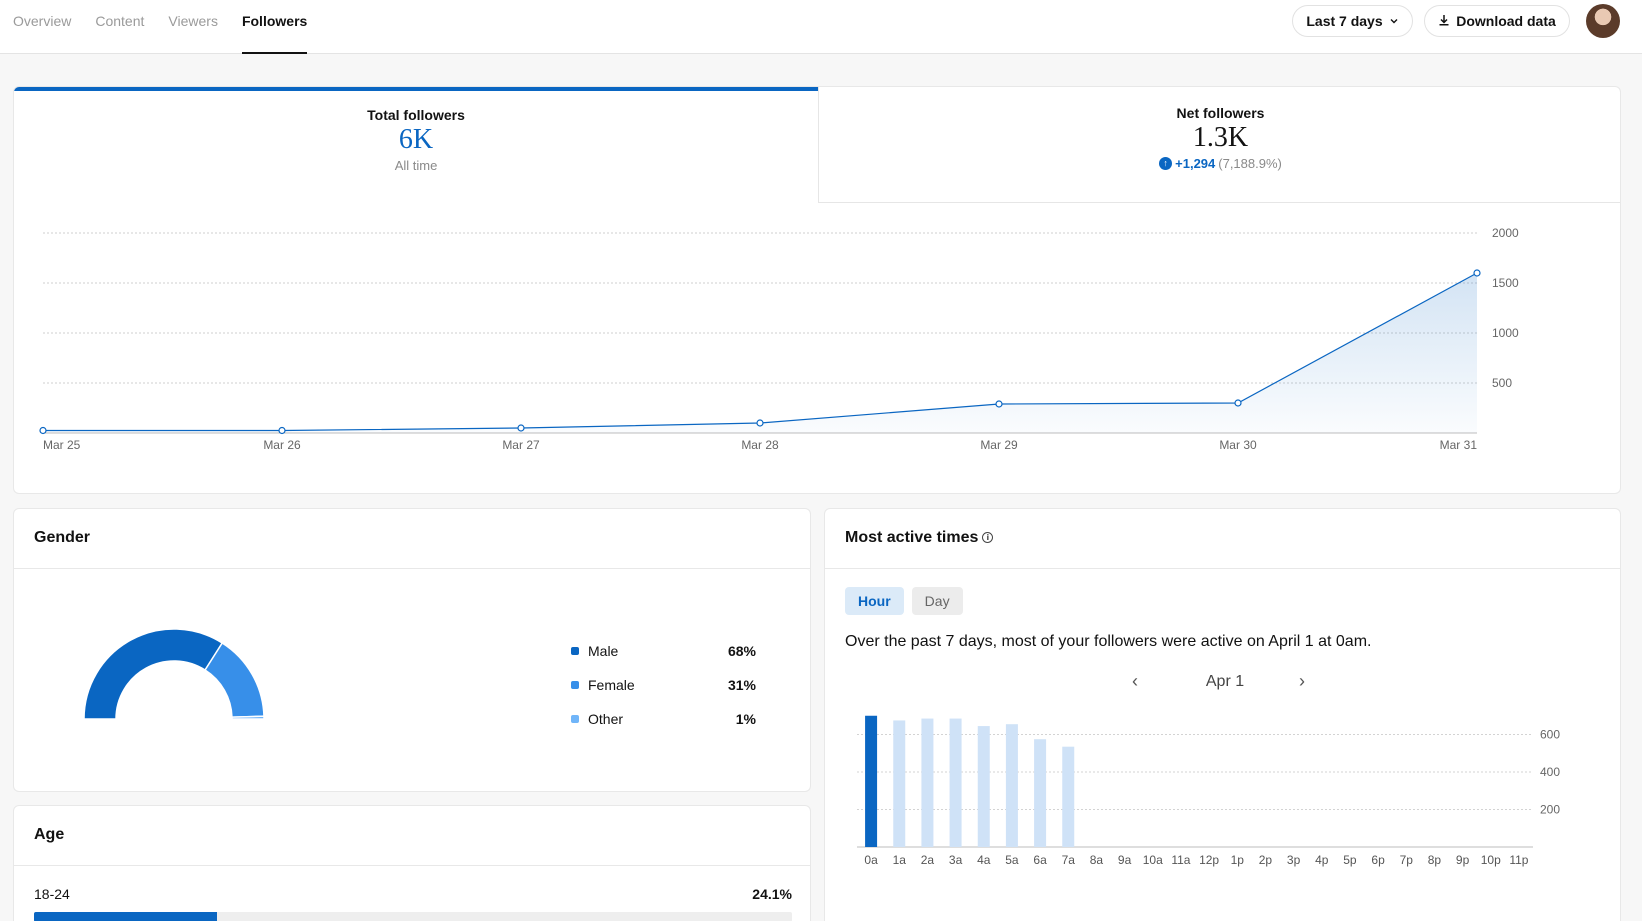 The image size is (1642, 921). Describe the element at coordinates (999, 445) in the screenshot. I see `x-tick-label: Mar 29` at that location.